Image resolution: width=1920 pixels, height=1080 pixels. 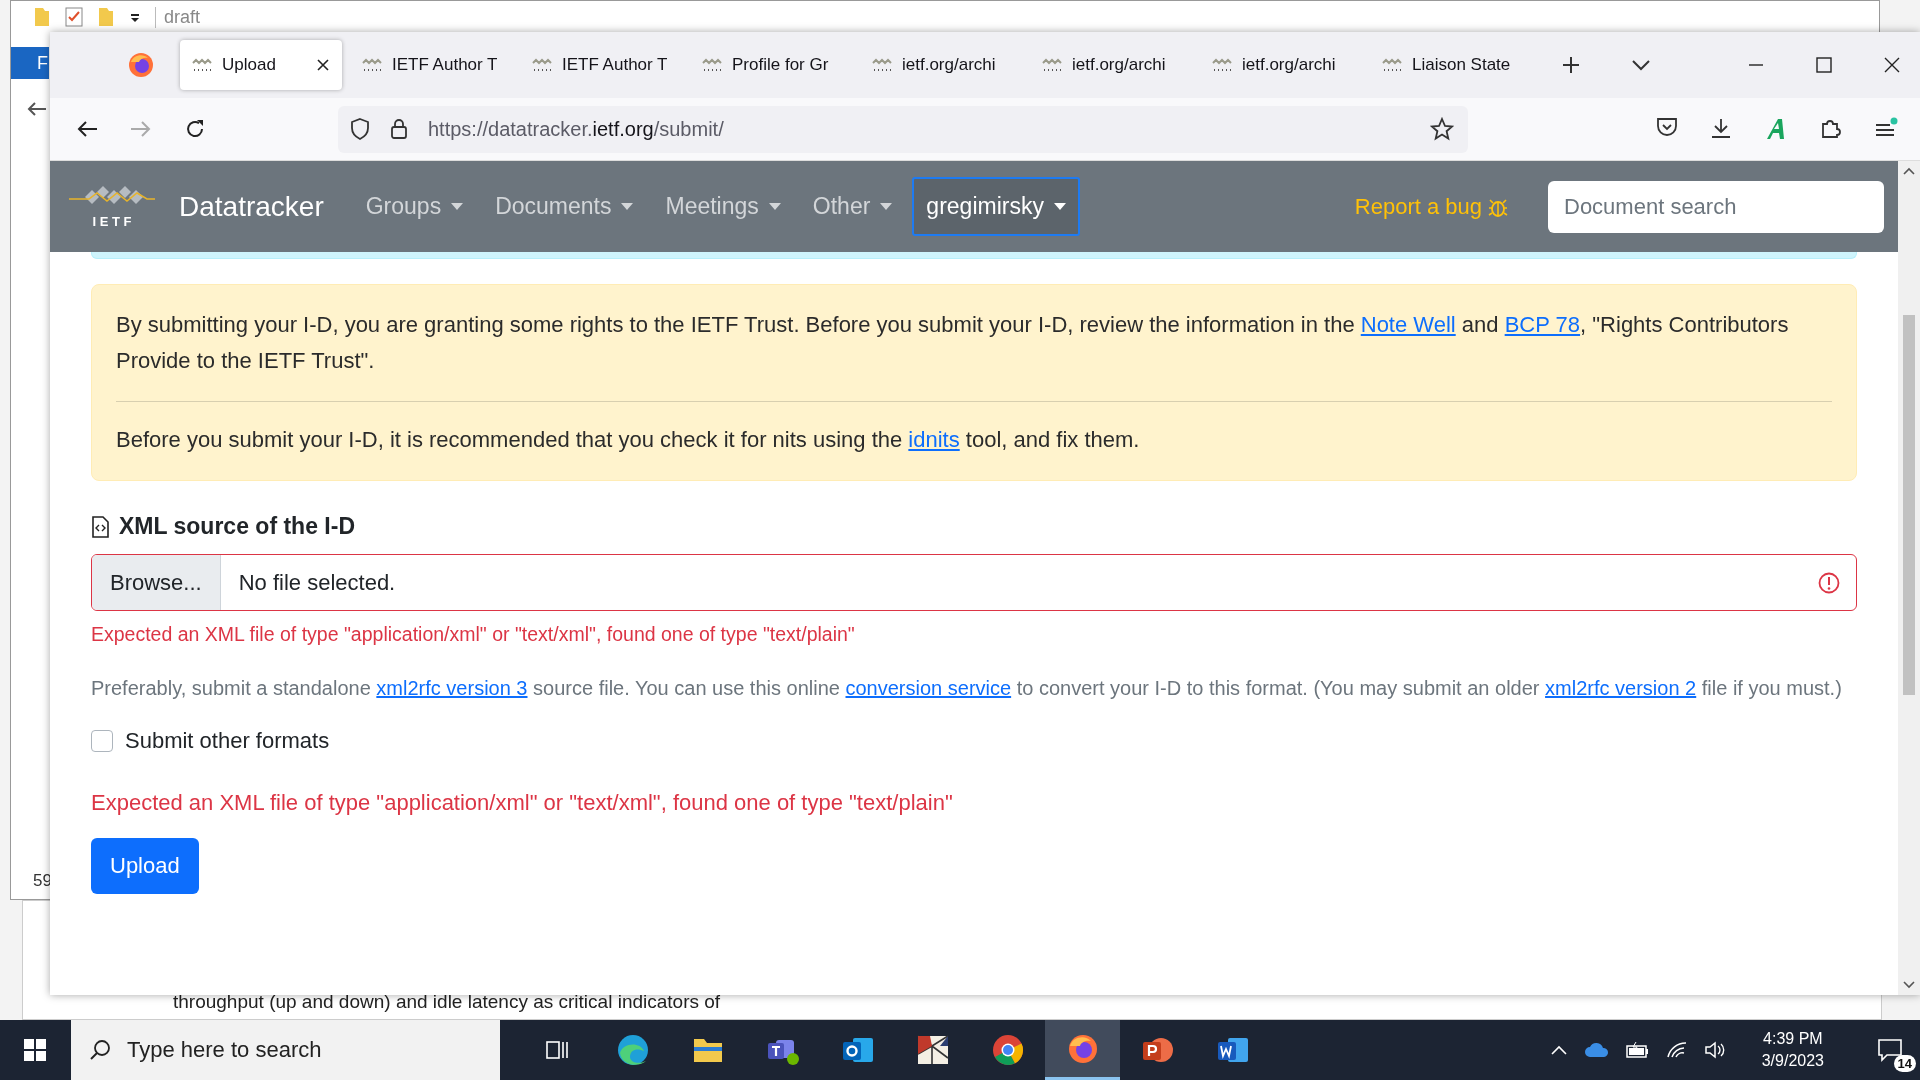 I want to click on notice-text: Before you submit your I-D, it is recommended that you check it for nits using the idnits tool, and fix them., so click(x=628, y=440).